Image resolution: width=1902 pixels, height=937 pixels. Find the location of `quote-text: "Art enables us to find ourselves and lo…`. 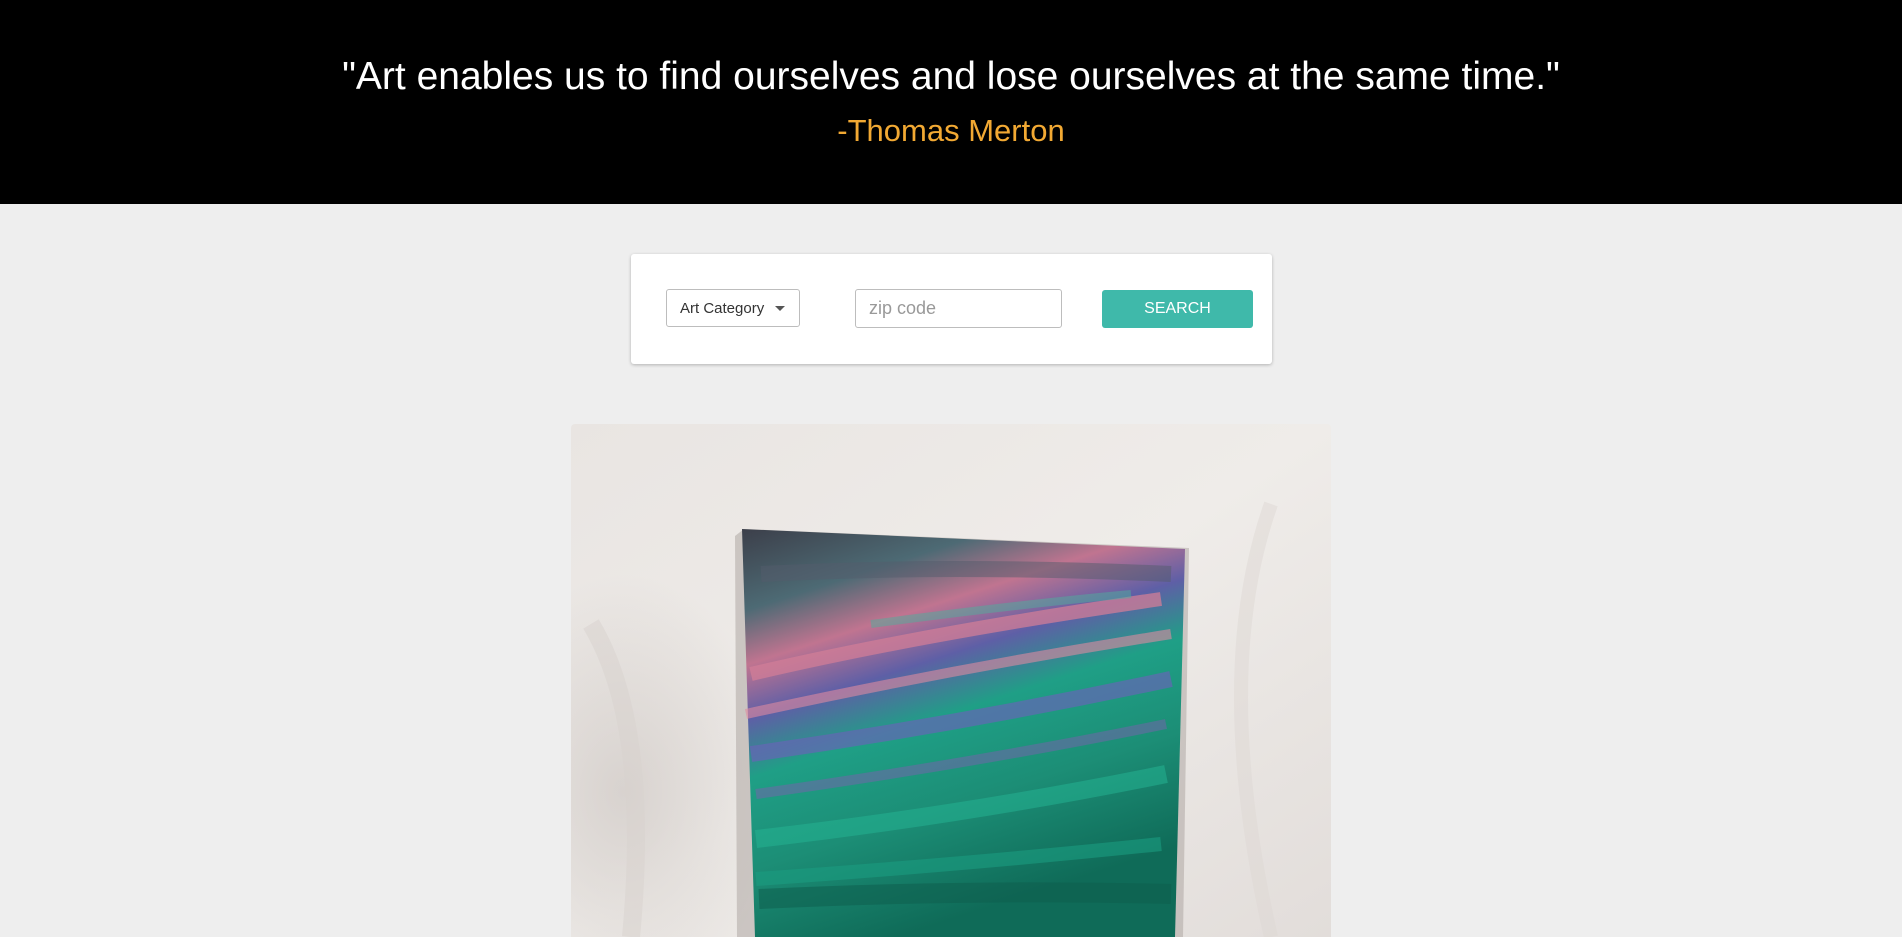

quote-text: "Art enables us to find ourselves and lo… is located at coordinates (951, 76).